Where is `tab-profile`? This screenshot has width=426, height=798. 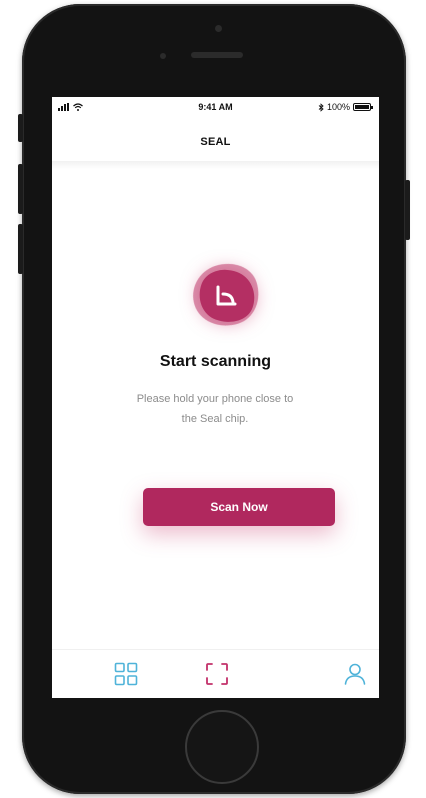 tab-profile is located at coordinates (355, 674).